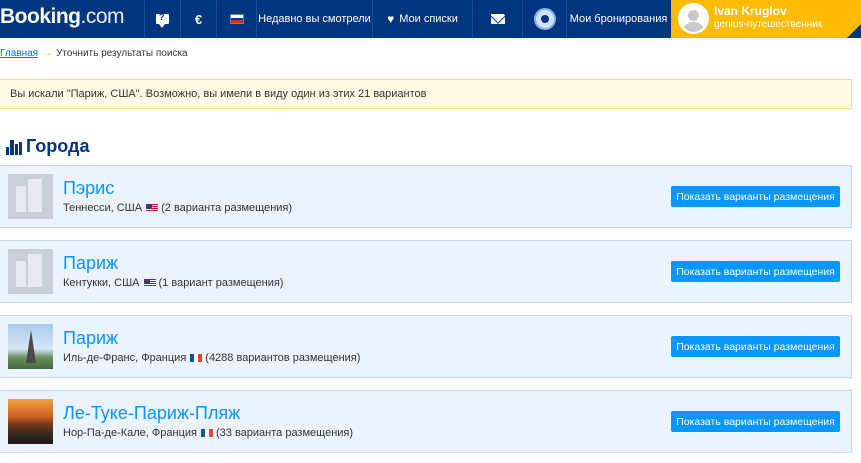 This screenshot has width=861, height=463. What do you see at coordinates (283, 358) in the screenshot?
I see `accommodation-count: (4288 вариантов размещения)` at bounding box center [283, 358].